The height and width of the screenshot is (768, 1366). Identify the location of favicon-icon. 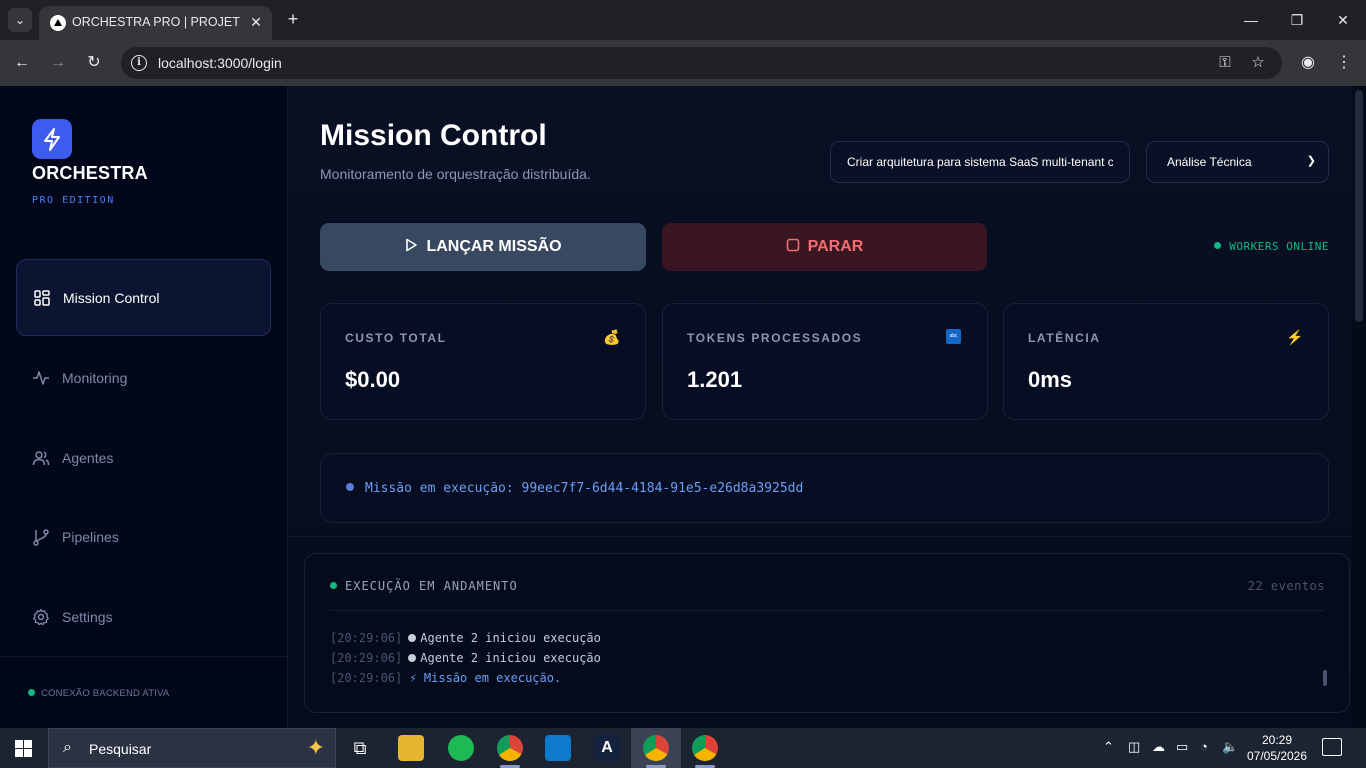
(58, 23).